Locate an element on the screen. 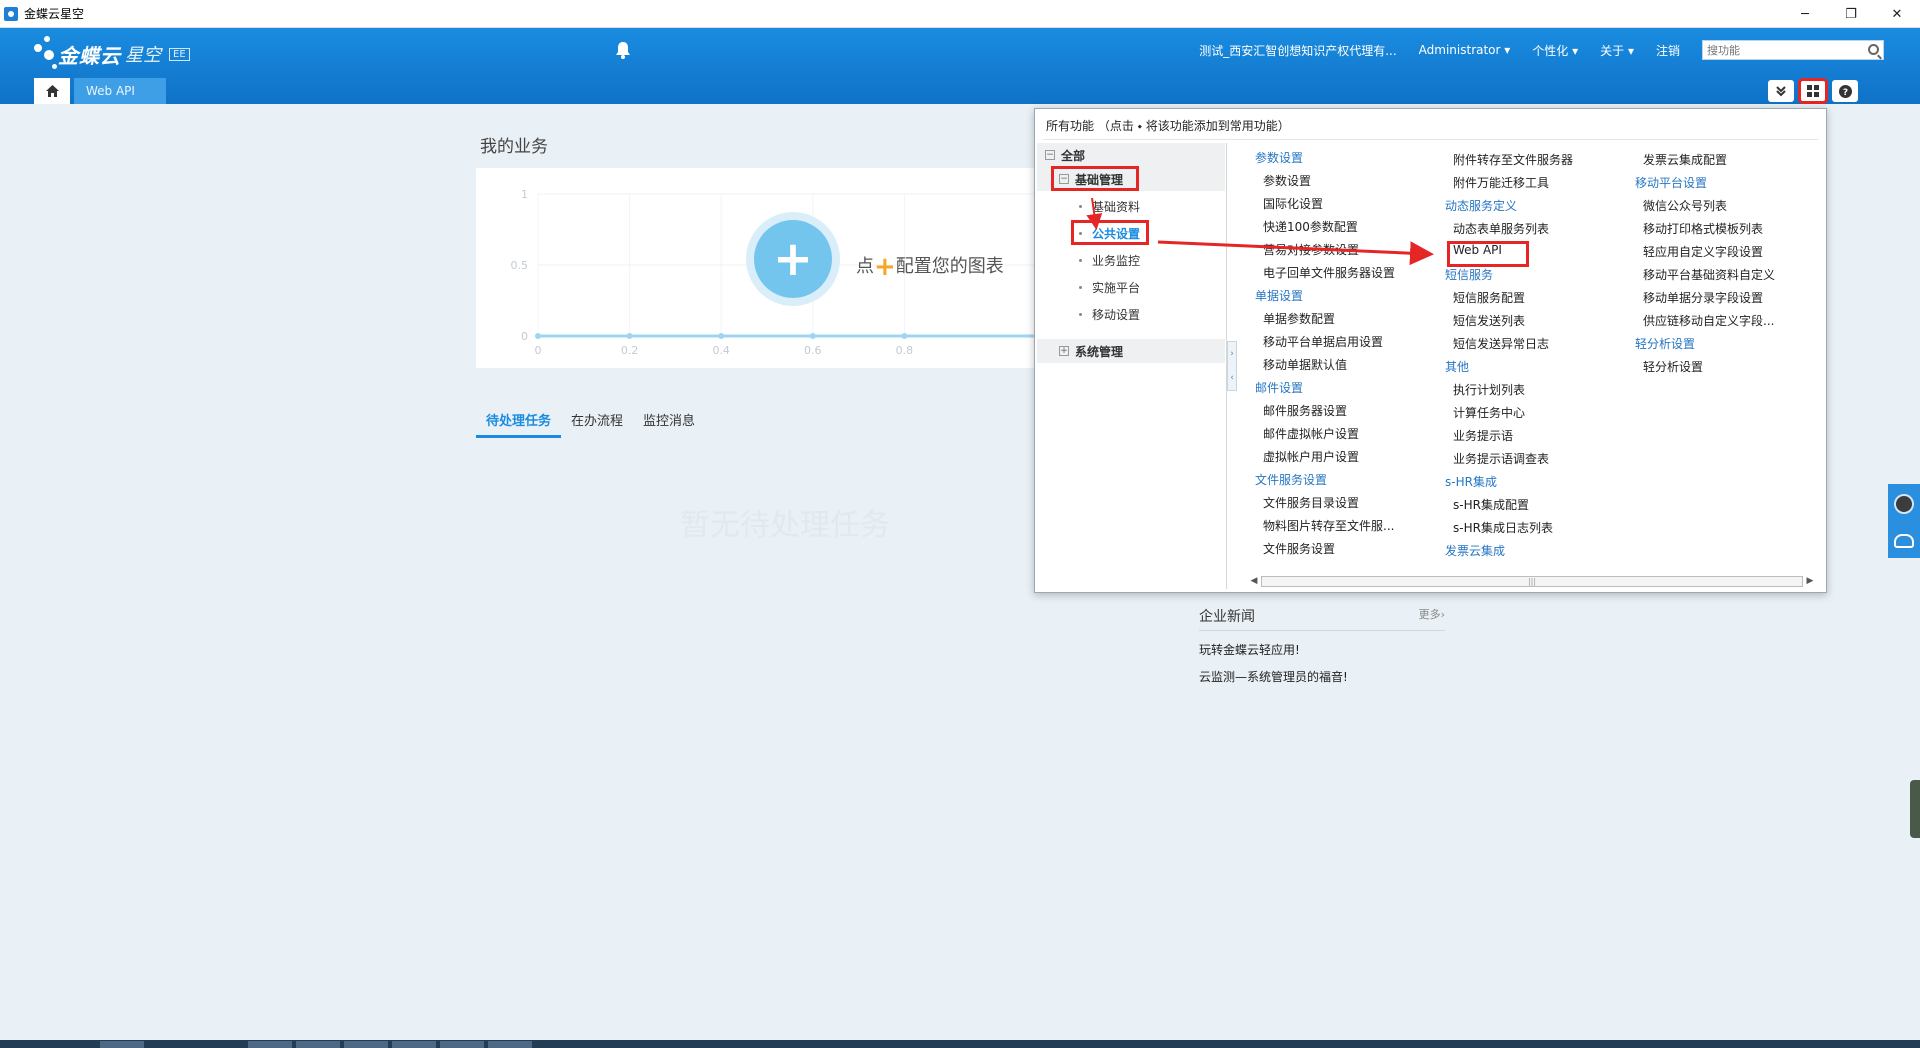 This screenshot has width=1920, height=1048. function-link: 计算任务中心 is located at coordinates (1489, 412).